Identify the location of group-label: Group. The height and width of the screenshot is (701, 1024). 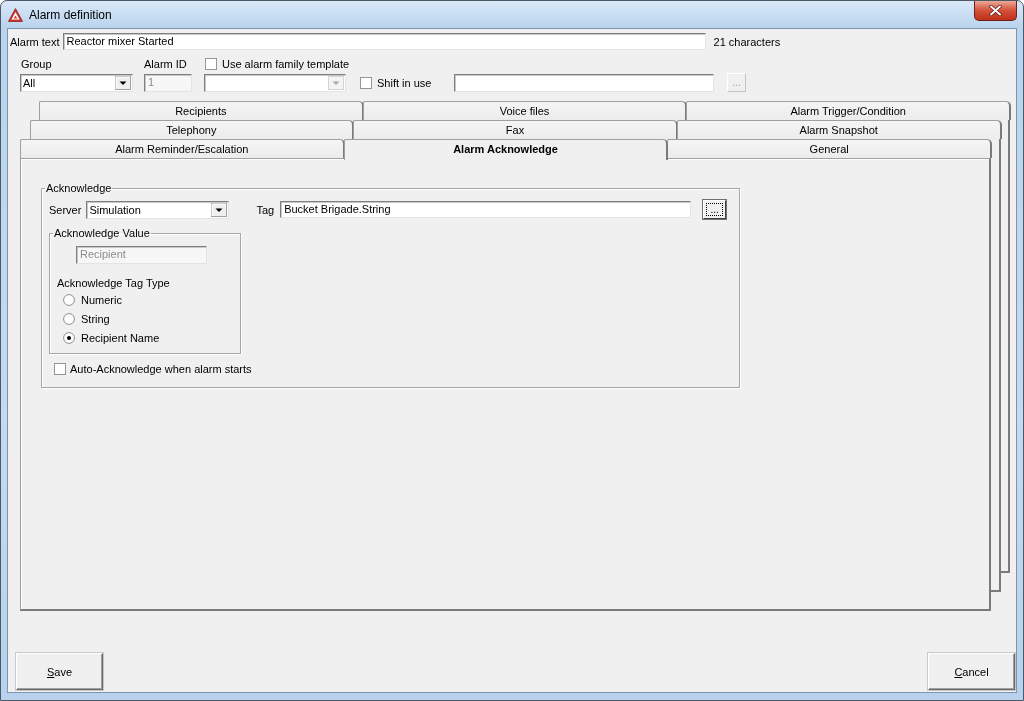
(36, 64).